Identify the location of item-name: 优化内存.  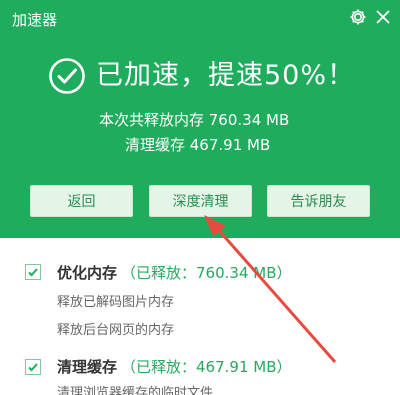
(87, 273).